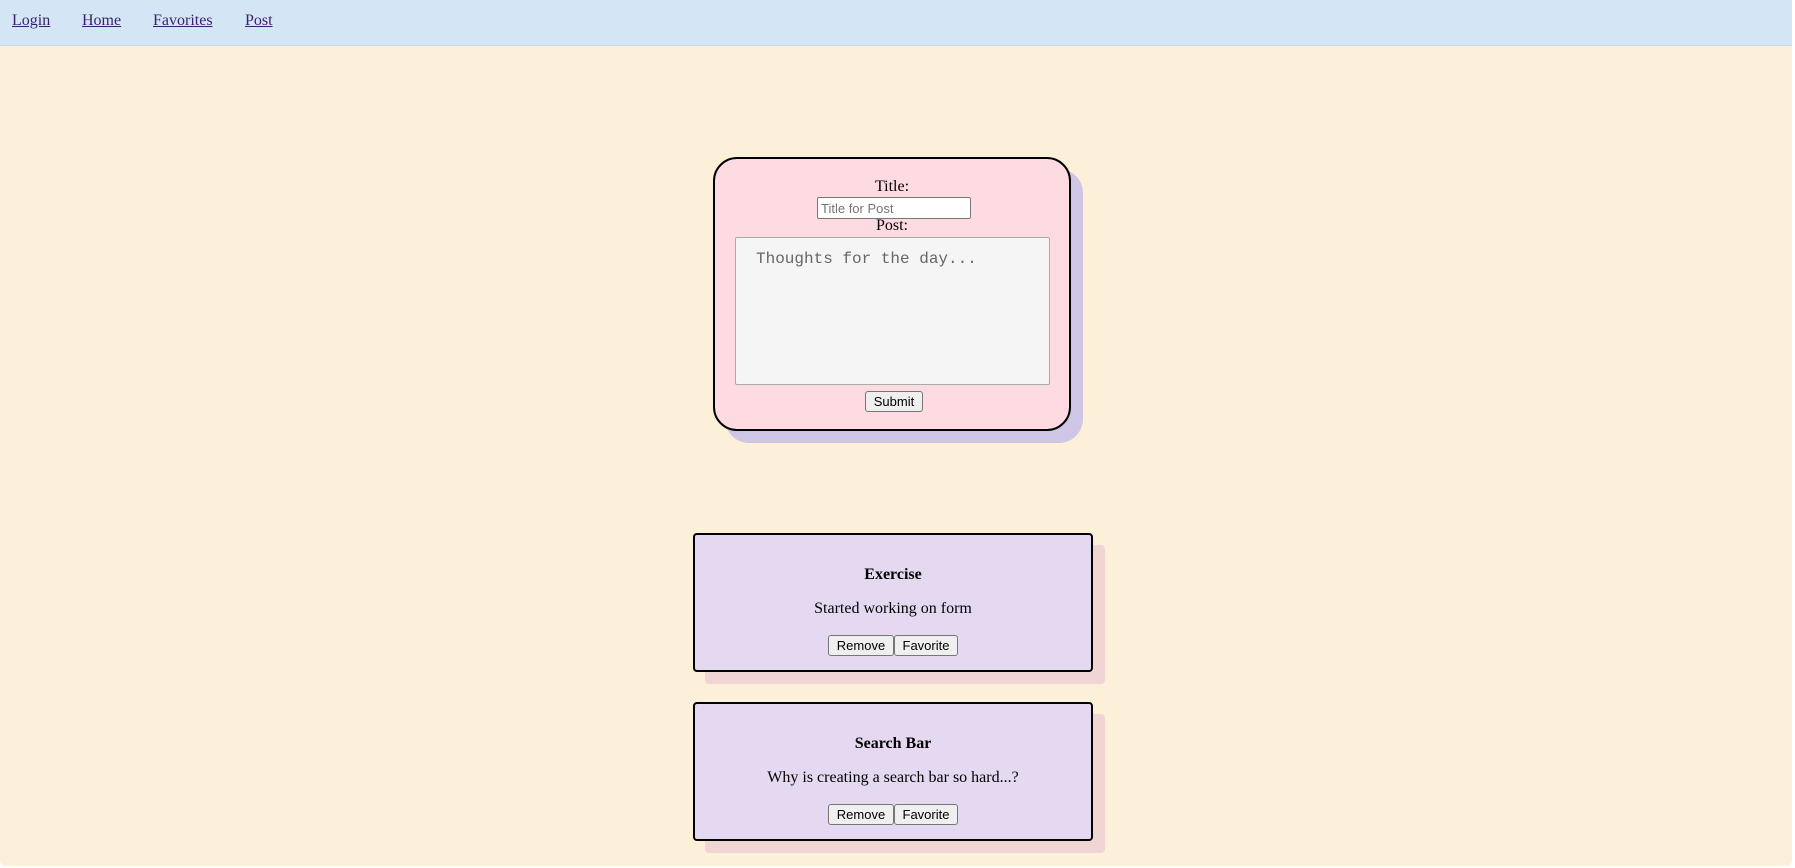  I want to click on nav-link-favorites: Favorites, so click(183, 21).